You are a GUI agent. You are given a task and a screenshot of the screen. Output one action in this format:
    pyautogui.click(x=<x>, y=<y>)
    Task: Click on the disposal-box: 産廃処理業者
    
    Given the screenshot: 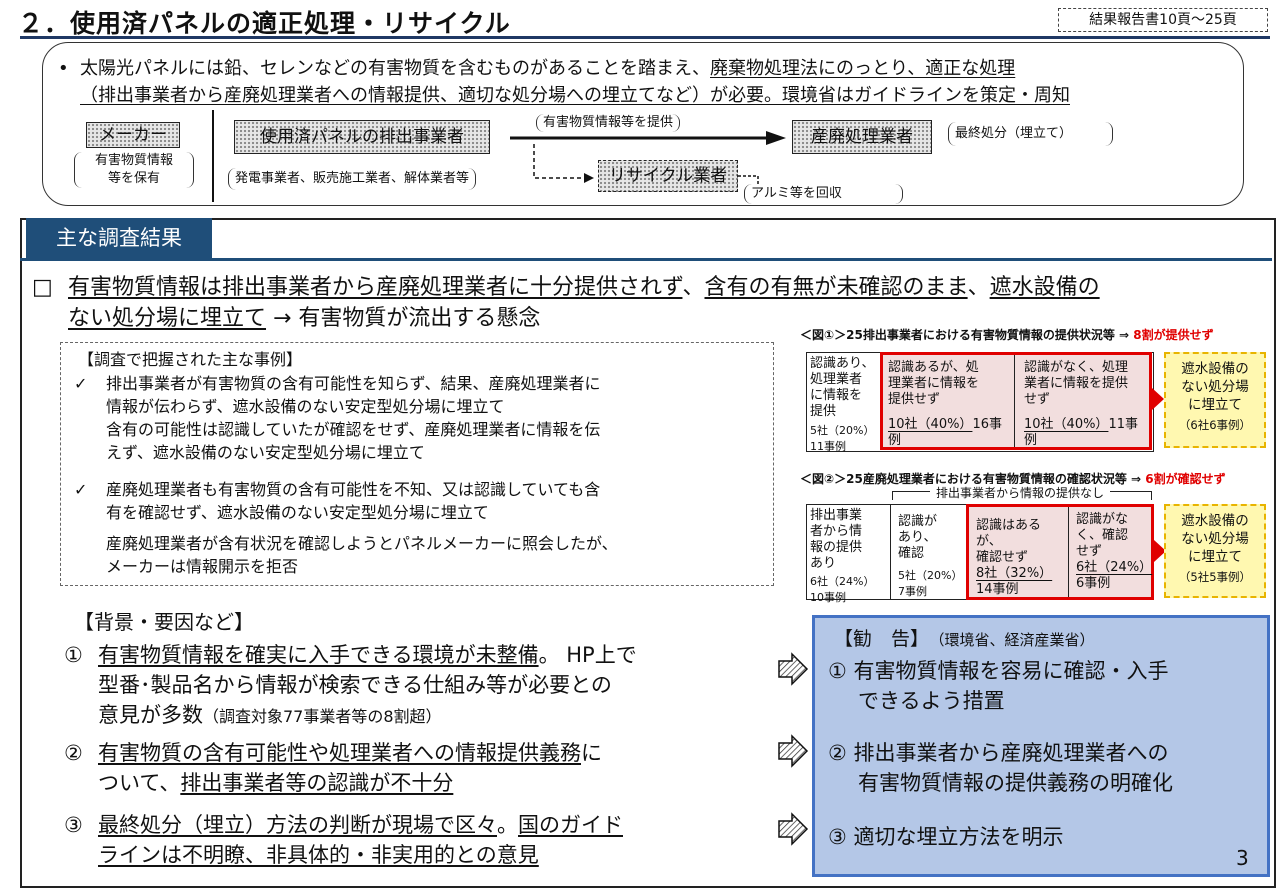 What is the action you would take?
    pyautogui.click(x=862, y=137)
    